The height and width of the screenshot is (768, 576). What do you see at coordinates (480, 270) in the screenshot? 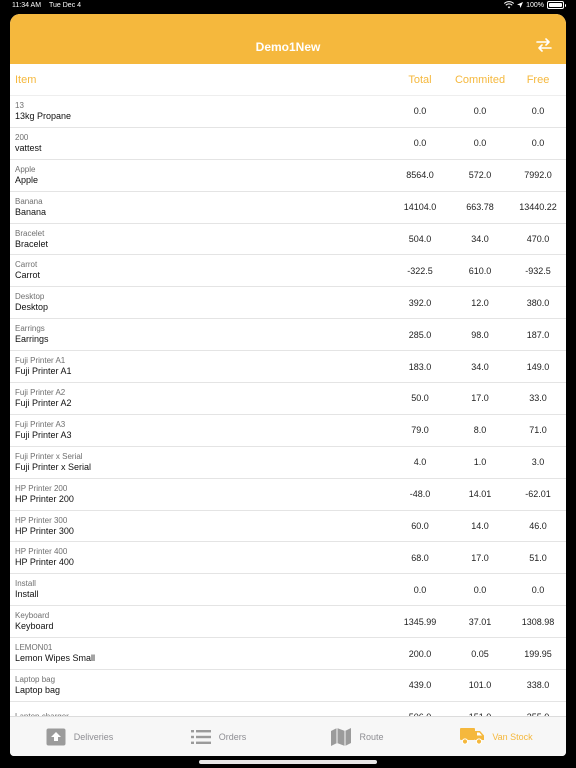
I see `committed-cell: 610.0` at bounding box center [480, 270].